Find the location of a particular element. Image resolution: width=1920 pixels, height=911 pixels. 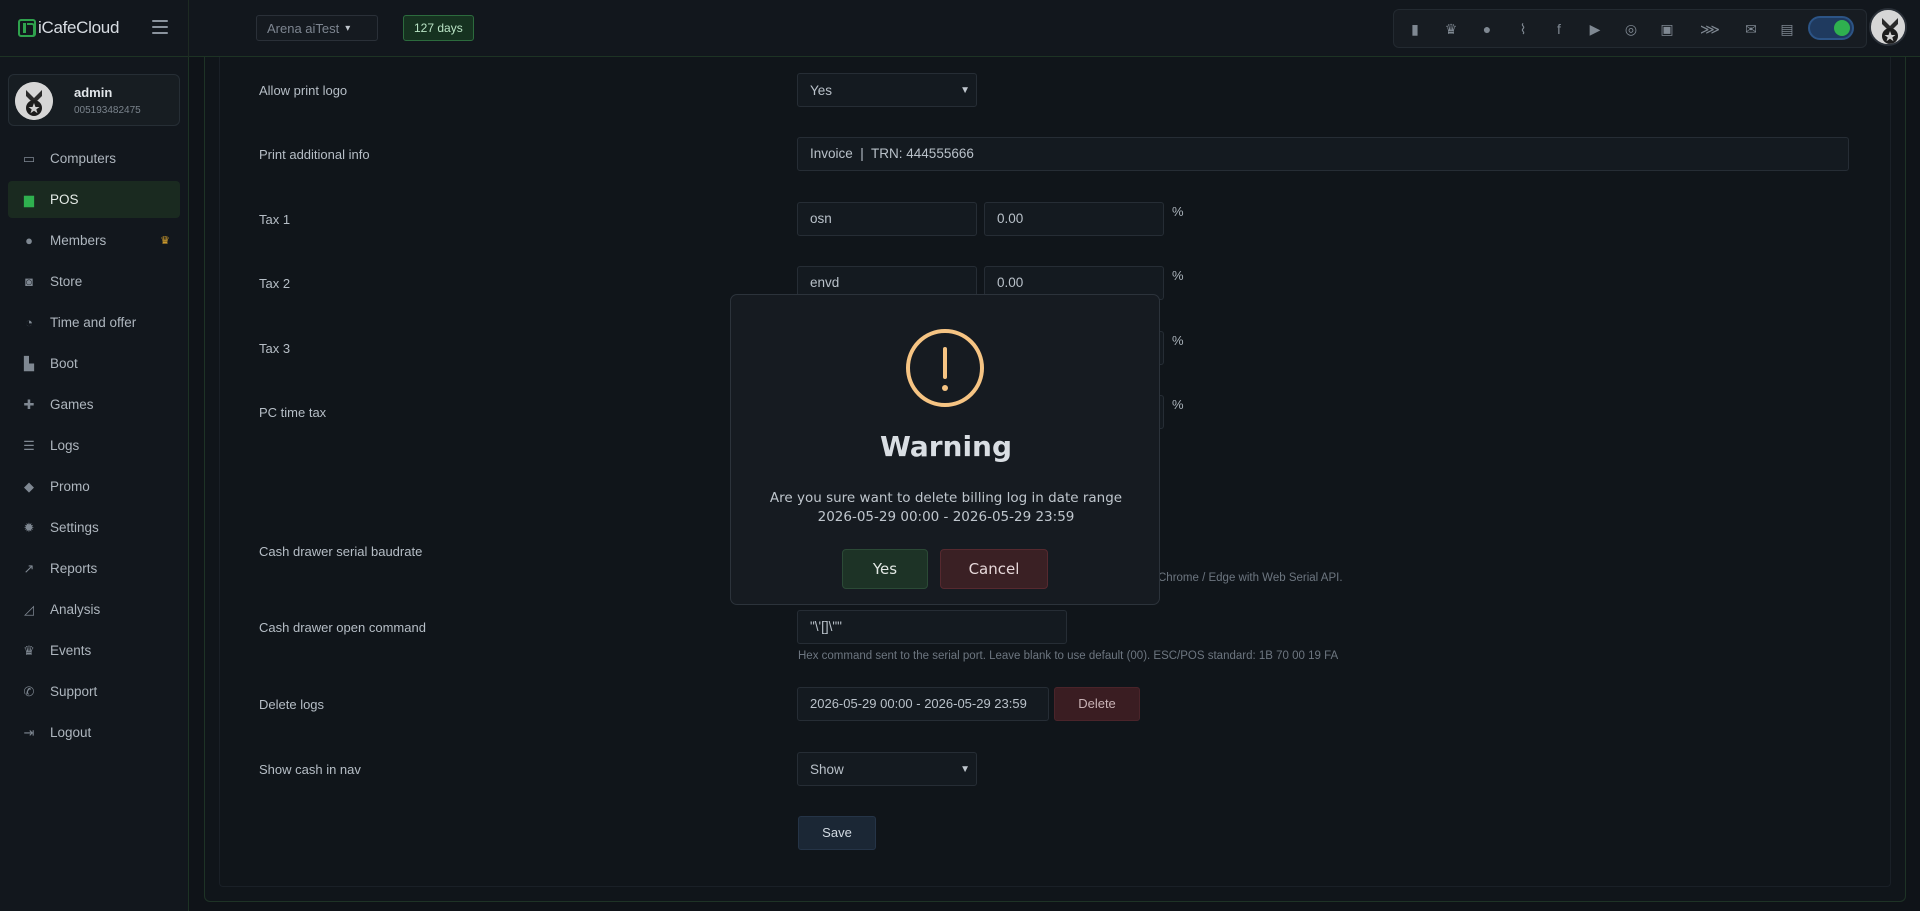

print-additional-info-label: Print additional info is located at coordinates (314, 154).